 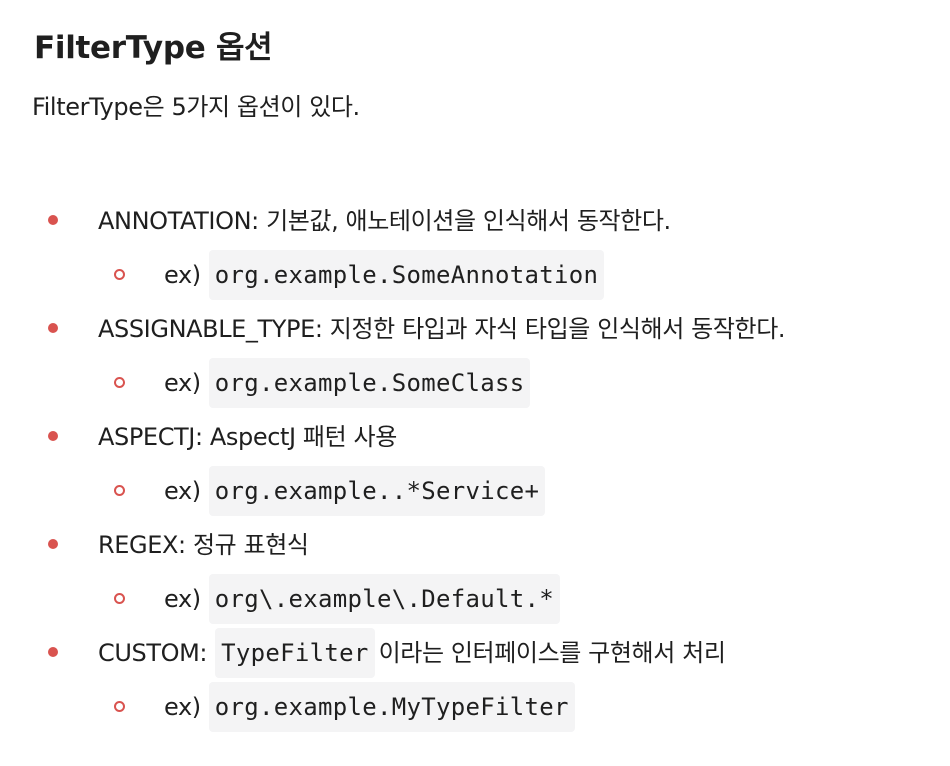 I want to click on example-code: org.example..*Service+, so click(x=377, y=491).